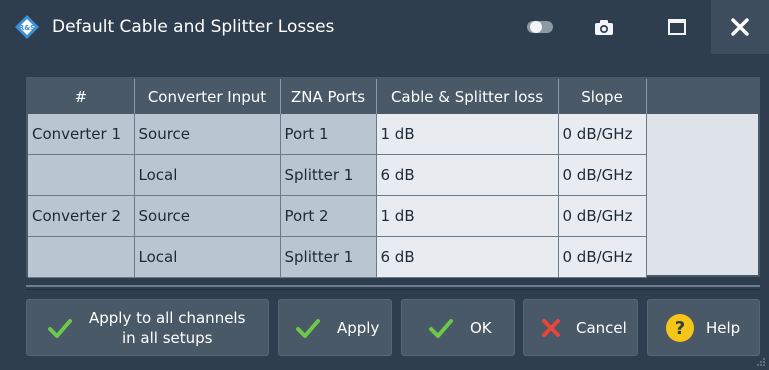  Describe the element at coordinates (458, 327) in the screenshot. I see `ok-button: OK` at that location.